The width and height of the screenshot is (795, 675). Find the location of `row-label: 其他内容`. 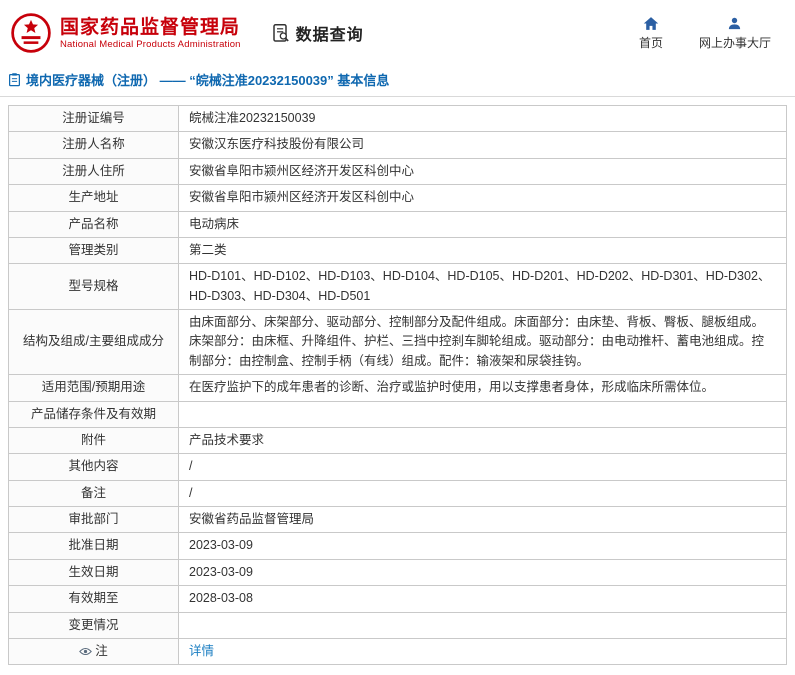

row-label: 其他内容 is located at coordinates (93, 466).